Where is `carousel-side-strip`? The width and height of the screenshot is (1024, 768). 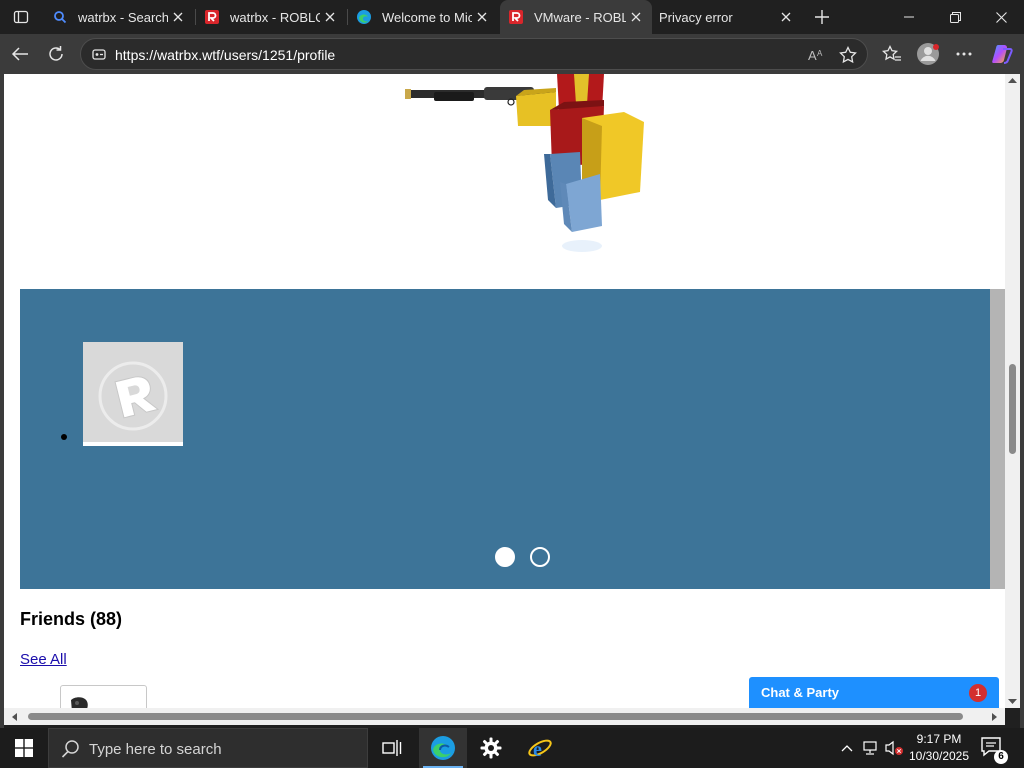
carousel-side-strip is located at coordinates (997, 439).